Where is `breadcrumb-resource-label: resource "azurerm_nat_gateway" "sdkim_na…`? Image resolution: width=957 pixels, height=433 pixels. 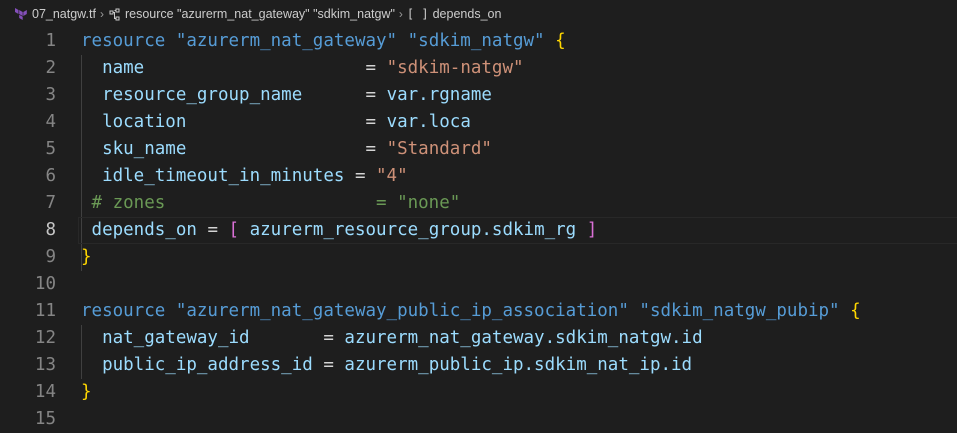 breadcrumb-resource-label: resource "azurerm_nat_gateway" "sdkim_na… is located at coordinates (259, 14).